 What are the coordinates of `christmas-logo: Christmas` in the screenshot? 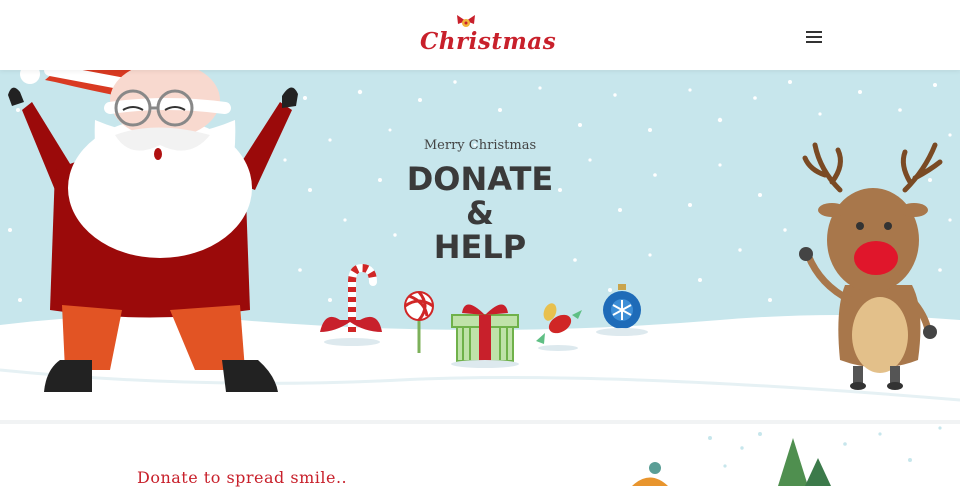 It's located at (488, 35).